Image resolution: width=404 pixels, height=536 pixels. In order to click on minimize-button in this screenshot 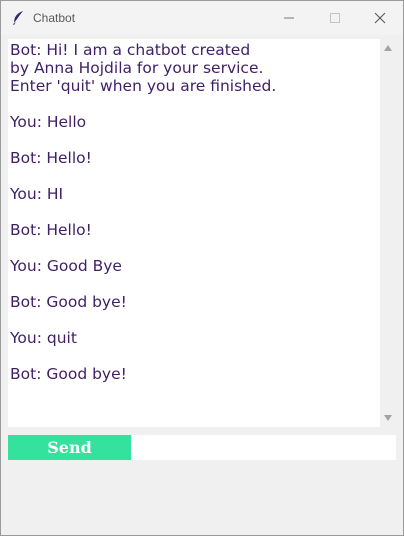, I will do `click(289, 18)`.